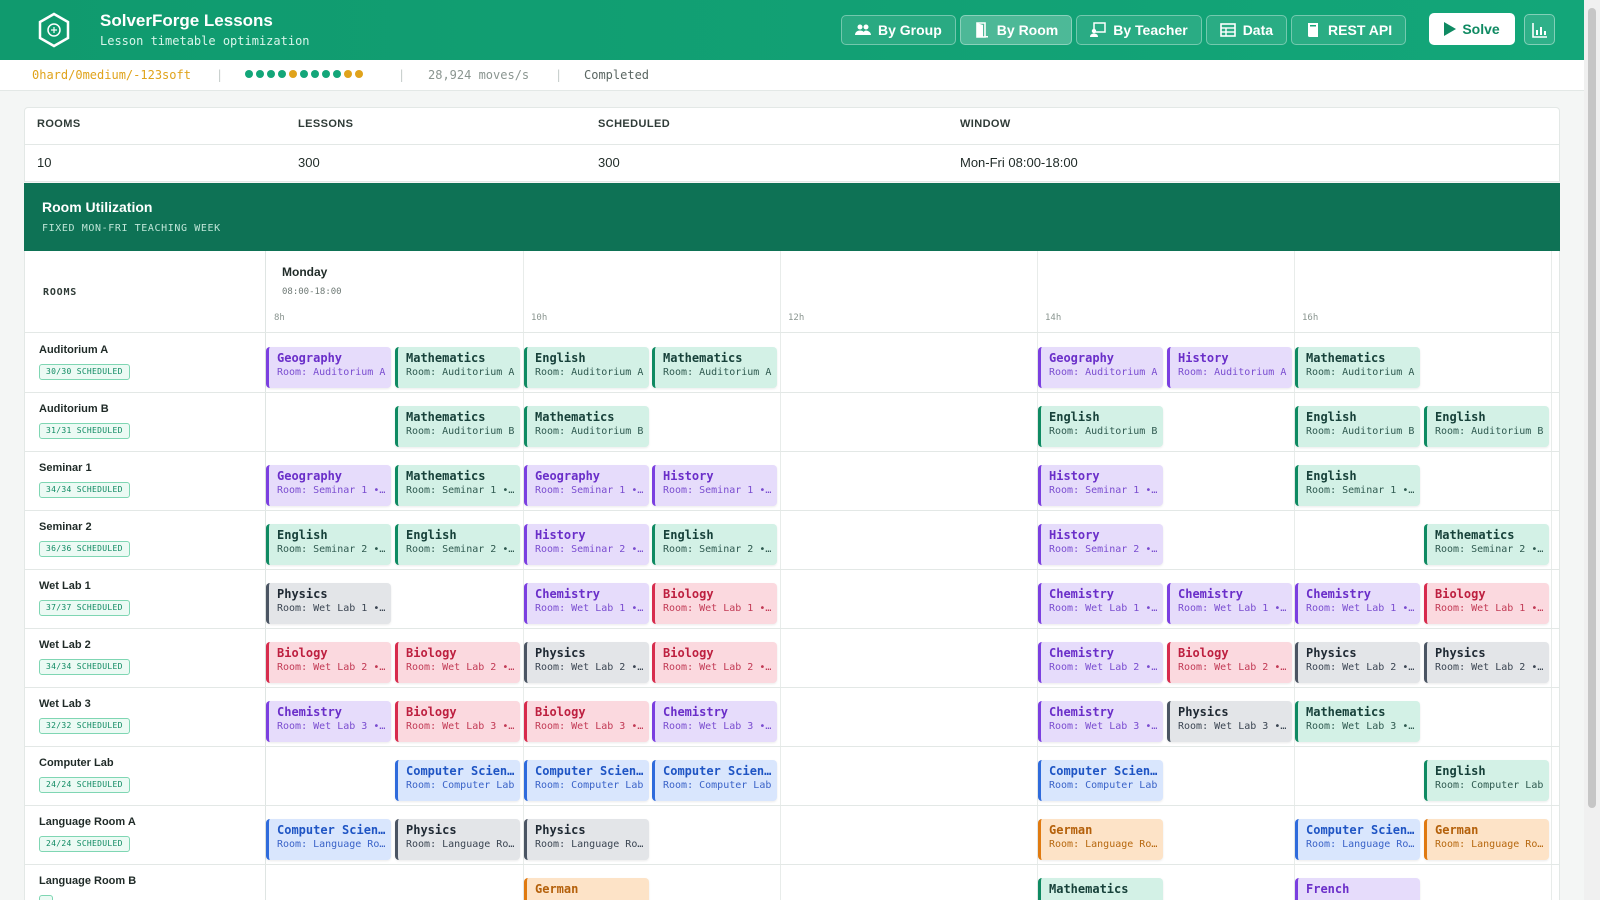 This screenshot has width=1600, height=900. Describe the element at coordinates (1246, 30) in the screenshot. I see `nav-data-button: Data` at that location.